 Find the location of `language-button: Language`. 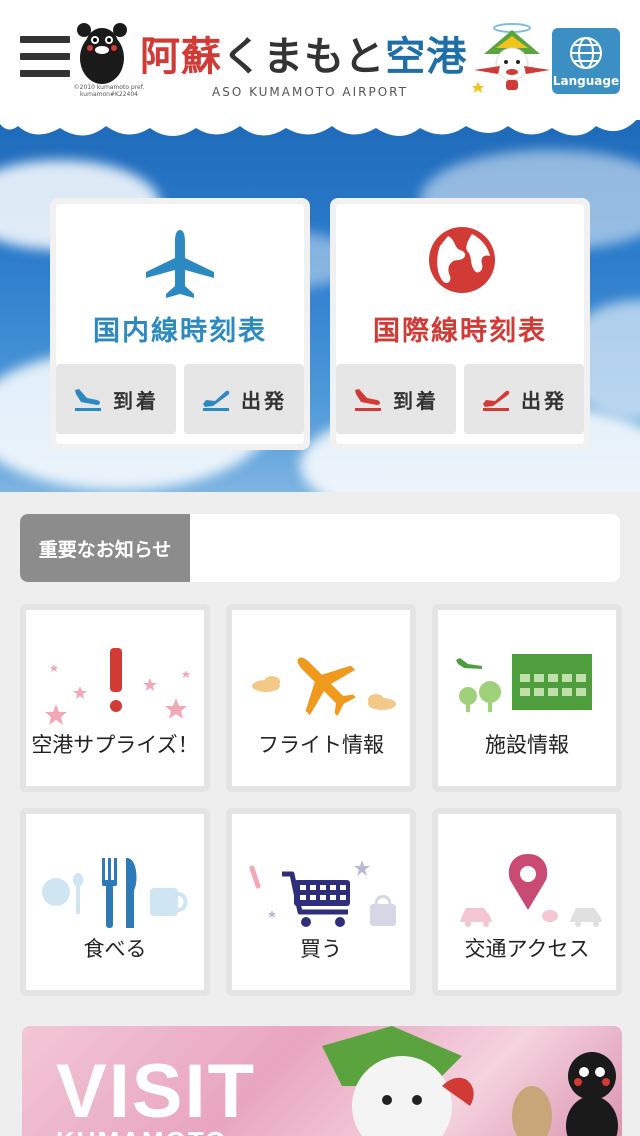

language-button: Language is located at coordinates (586, 61).